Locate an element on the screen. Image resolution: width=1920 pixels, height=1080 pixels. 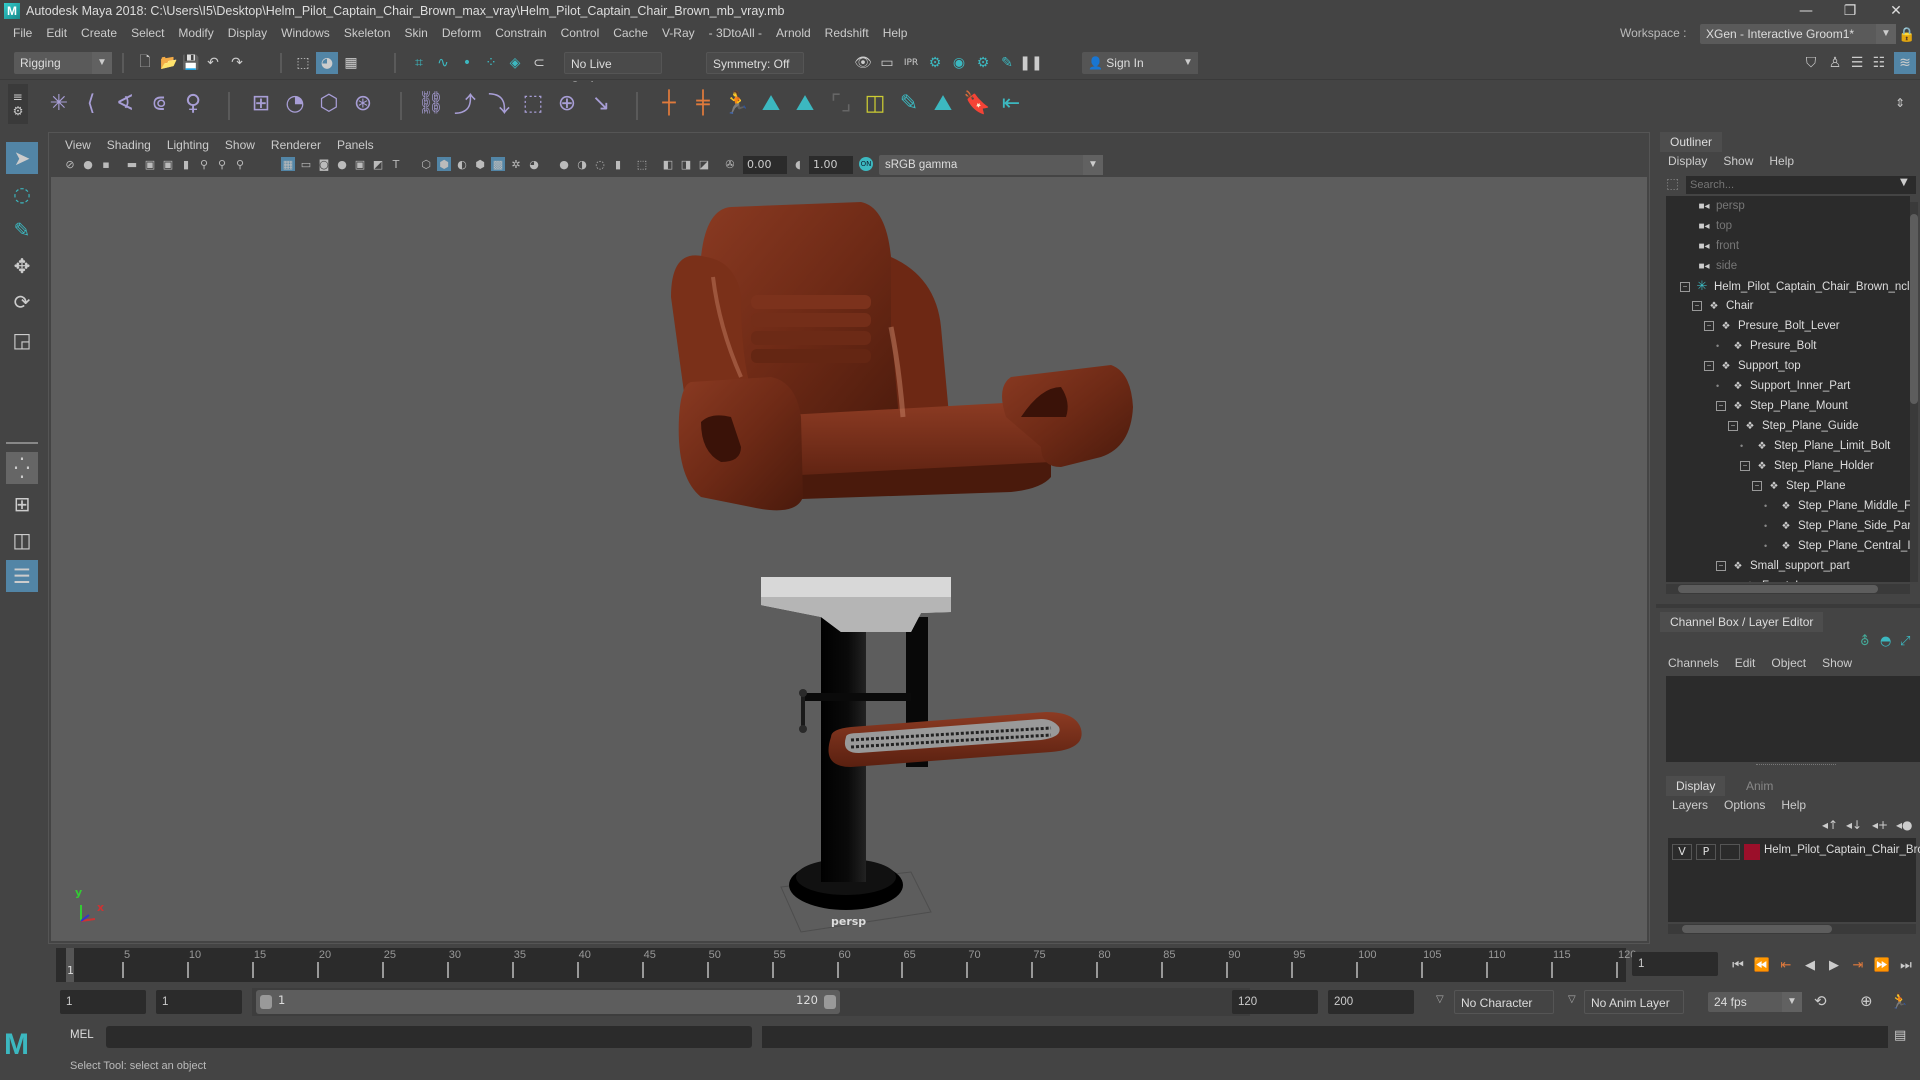
gamma-icon: ◖ is located at coordinates (798, 164).